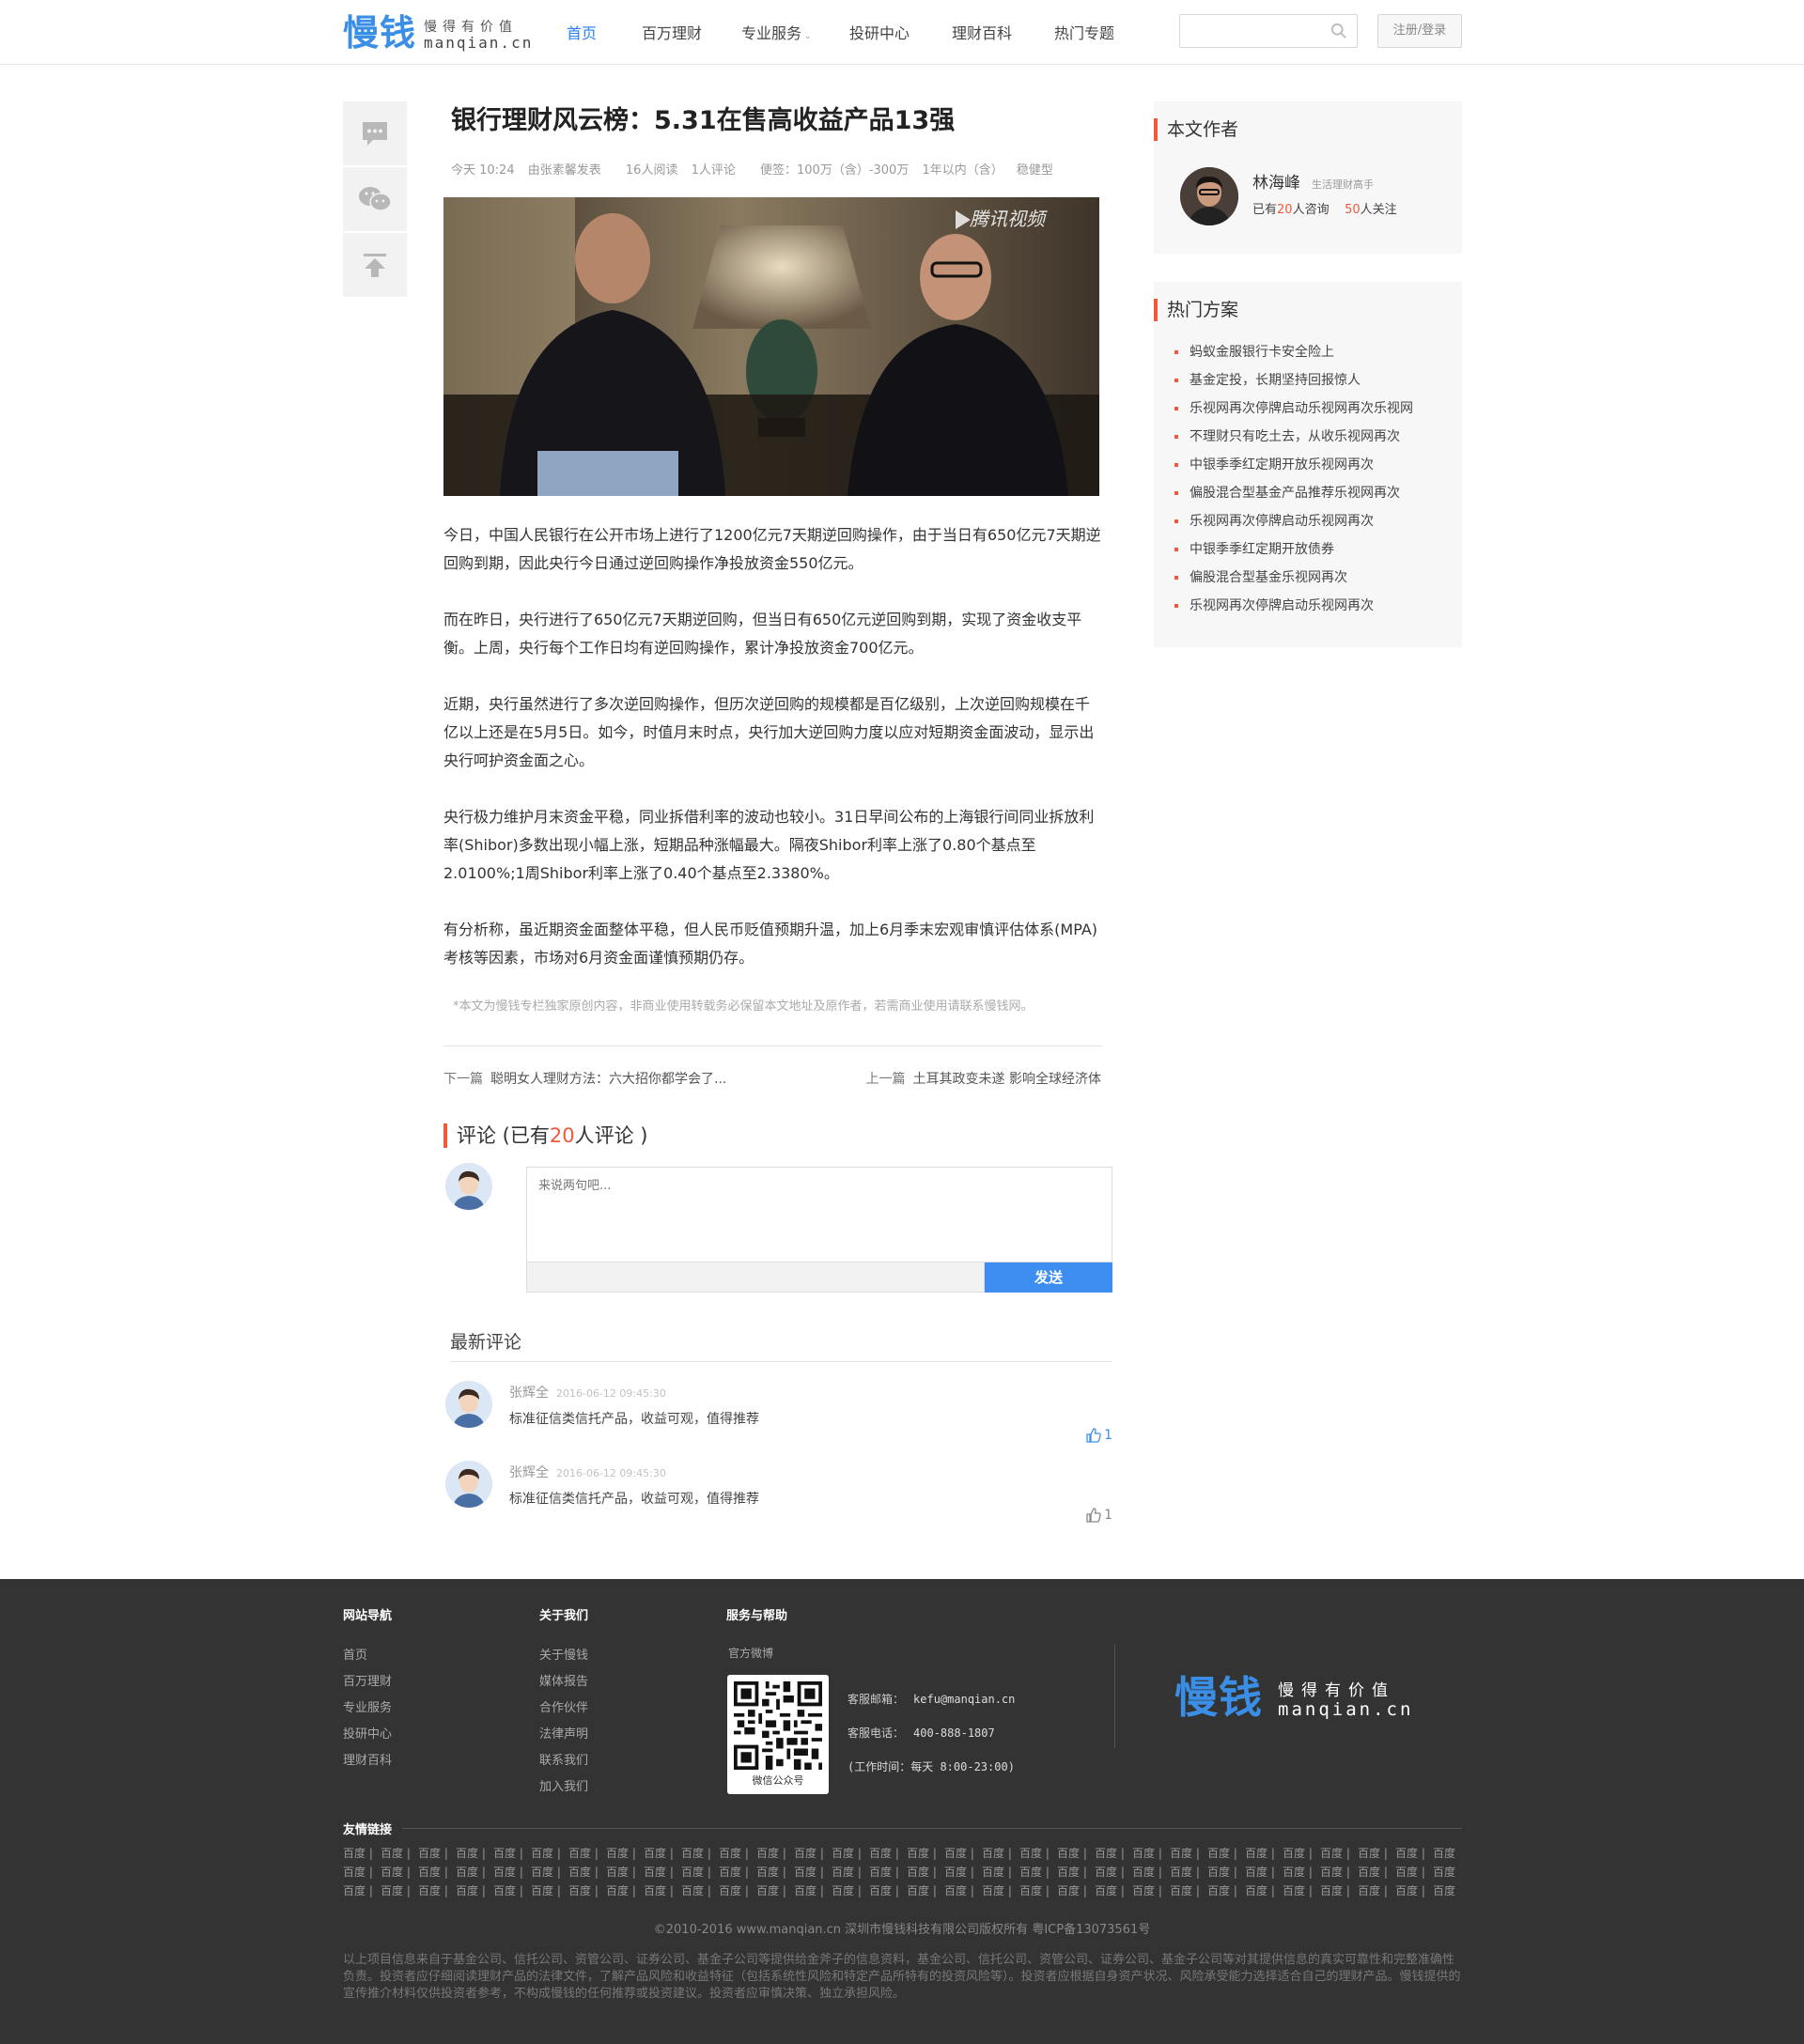 This screenshot has height=2044, width=1804. What do you see at coordinates (1209, 196) in the screenshot?
I see `author-avatar` at bounding box center [1209, 196].